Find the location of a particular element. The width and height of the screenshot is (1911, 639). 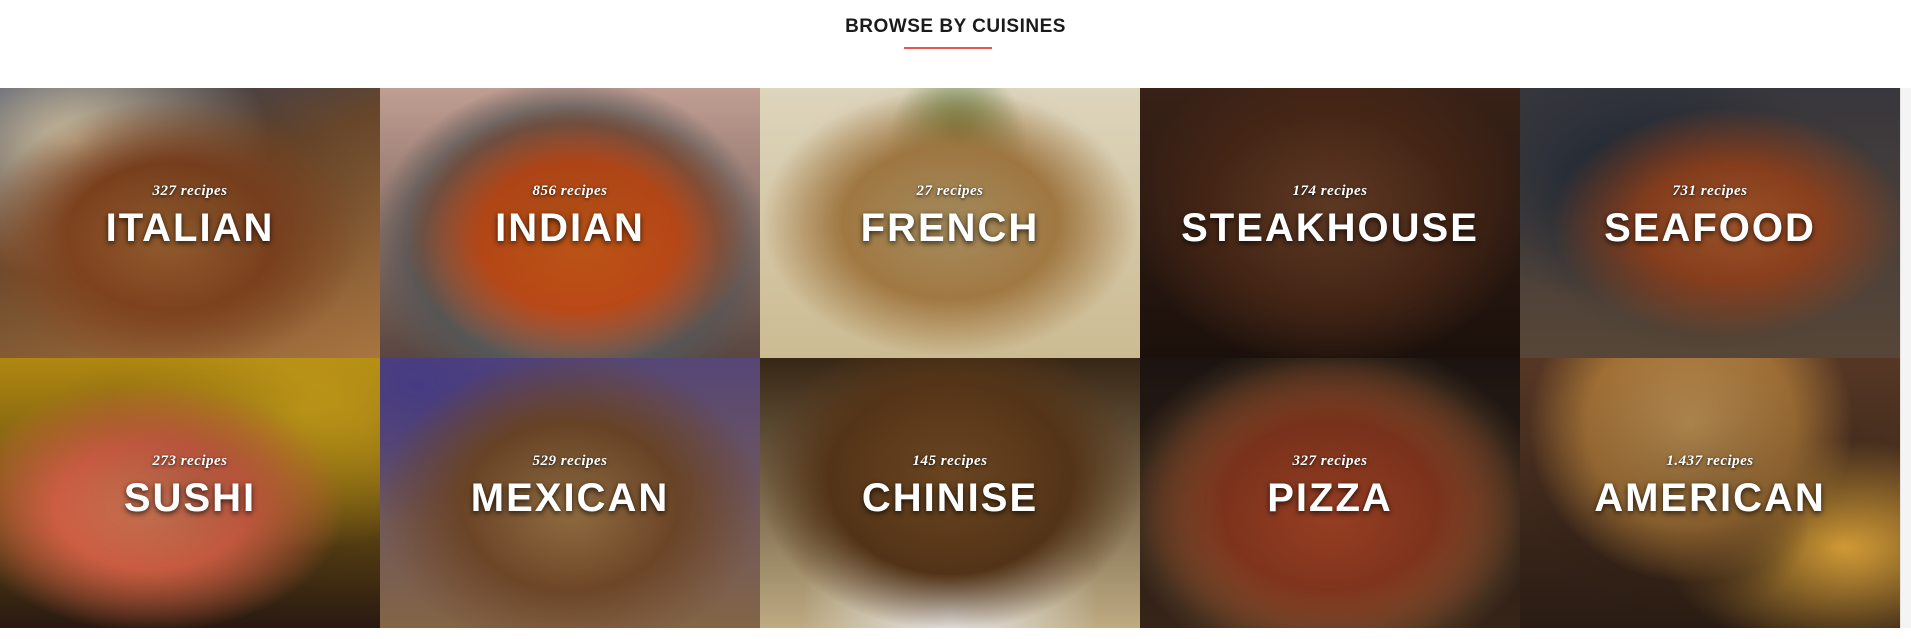

cuisine-name: PIZZA is located at coordinates (1330, 498).